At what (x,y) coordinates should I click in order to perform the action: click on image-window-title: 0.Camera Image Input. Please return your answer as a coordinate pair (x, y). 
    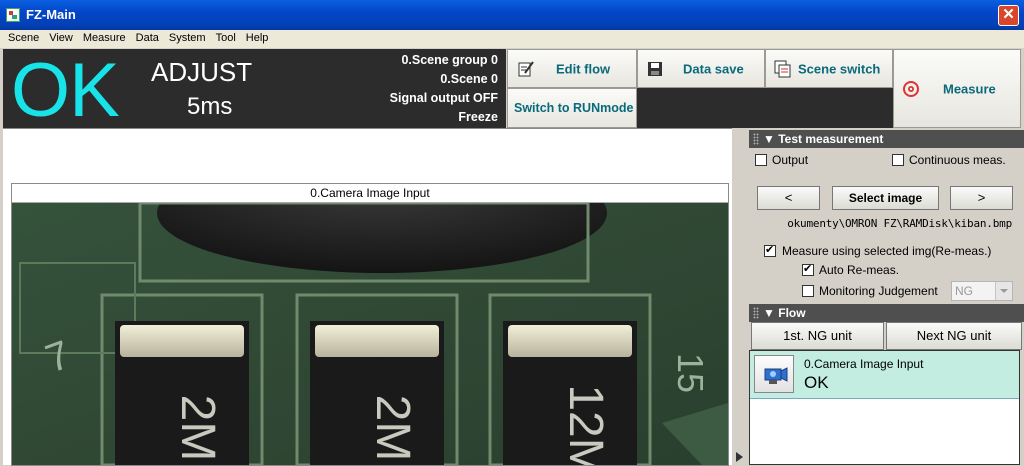
    Looking at the image, I should click on (370, 193).